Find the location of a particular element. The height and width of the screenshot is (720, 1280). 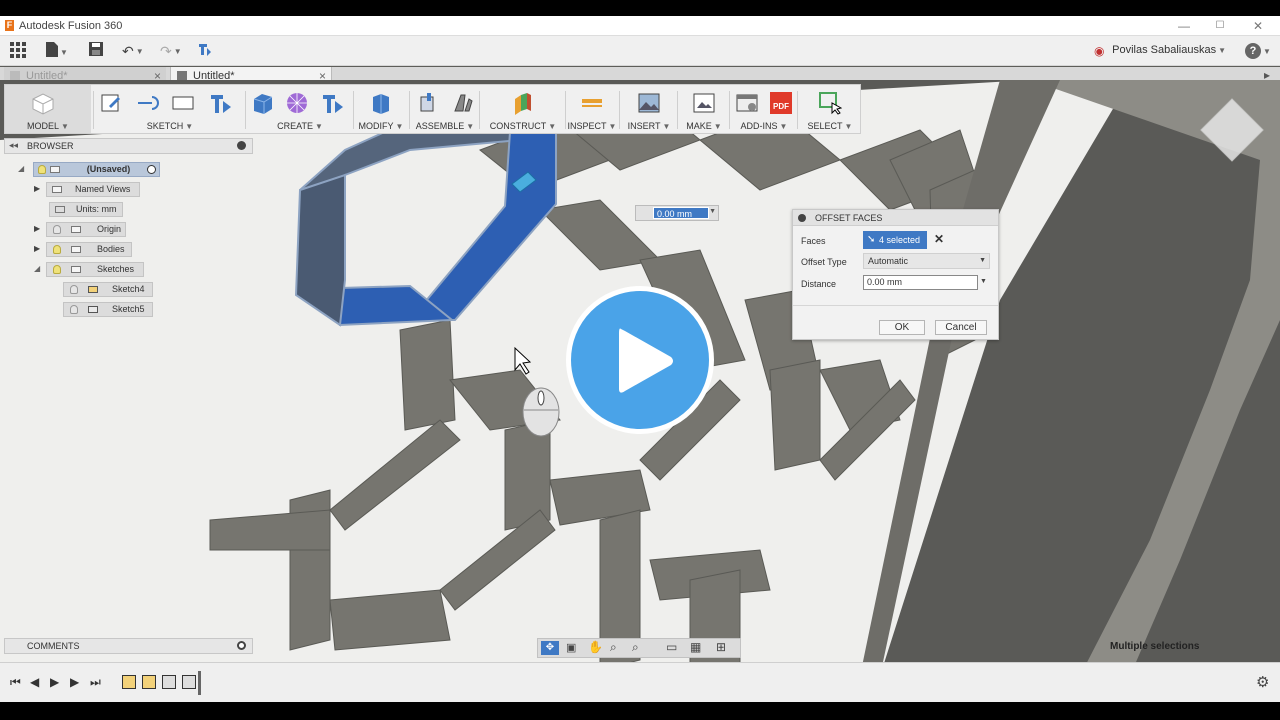

viewports-icon: ⊞ is located at coordinates (721, 647).